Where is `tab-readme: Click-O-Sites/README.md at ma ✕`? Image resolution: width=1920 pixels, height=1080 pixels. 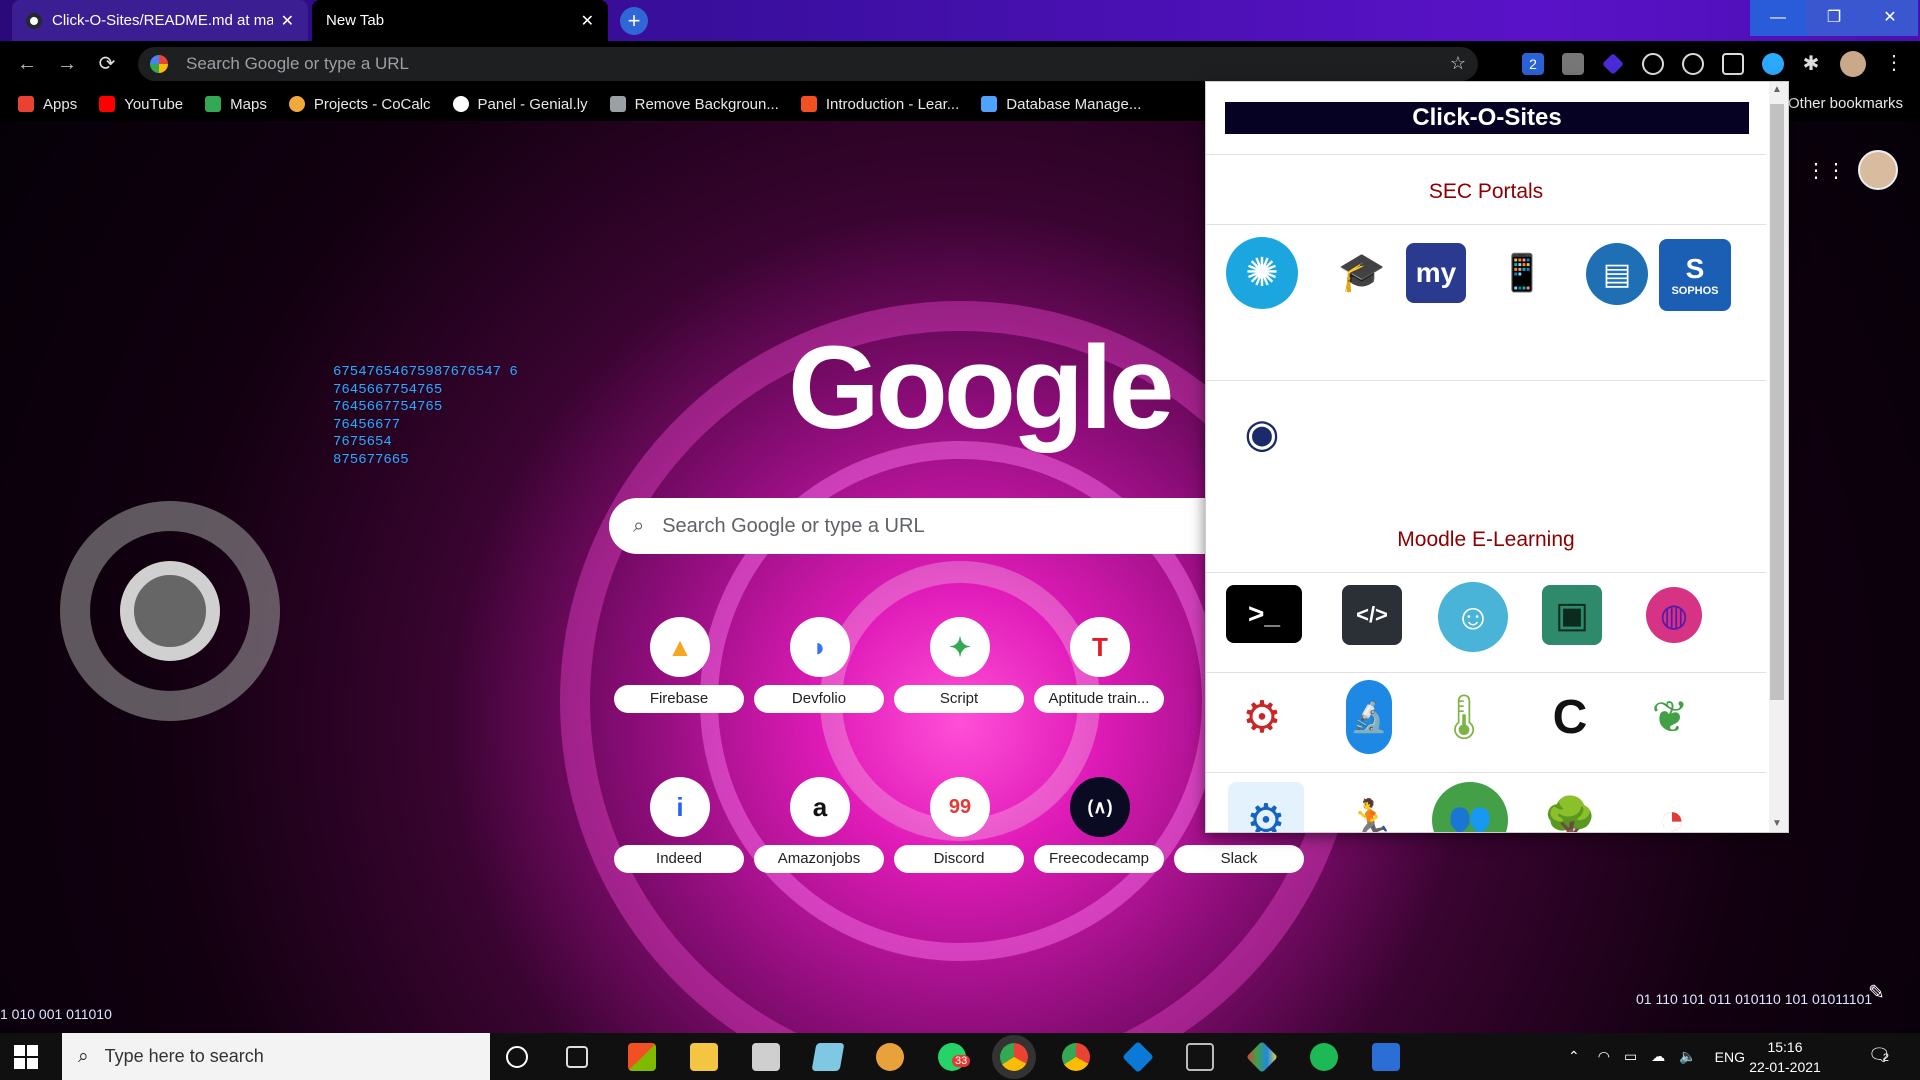
tab-readme: Click-O-Sites/README.md at ma ✕ is located at coordinates (160, 20).